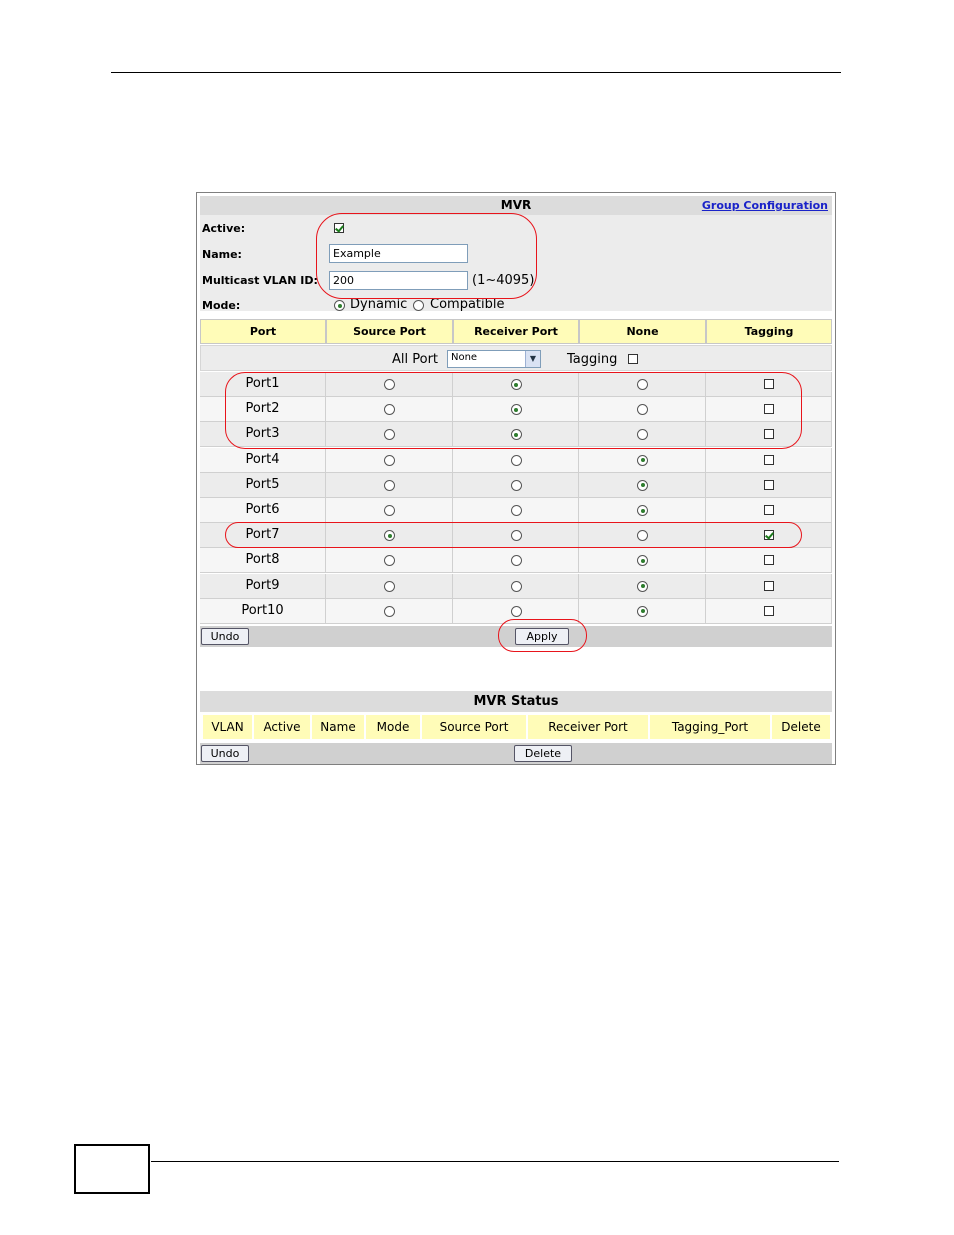 This screenshot has width=954, height=1235. Describe the element at coordinates (588, 727) in the screenshot. I see `status-col-receiver-port: Receiver Port` at that location.